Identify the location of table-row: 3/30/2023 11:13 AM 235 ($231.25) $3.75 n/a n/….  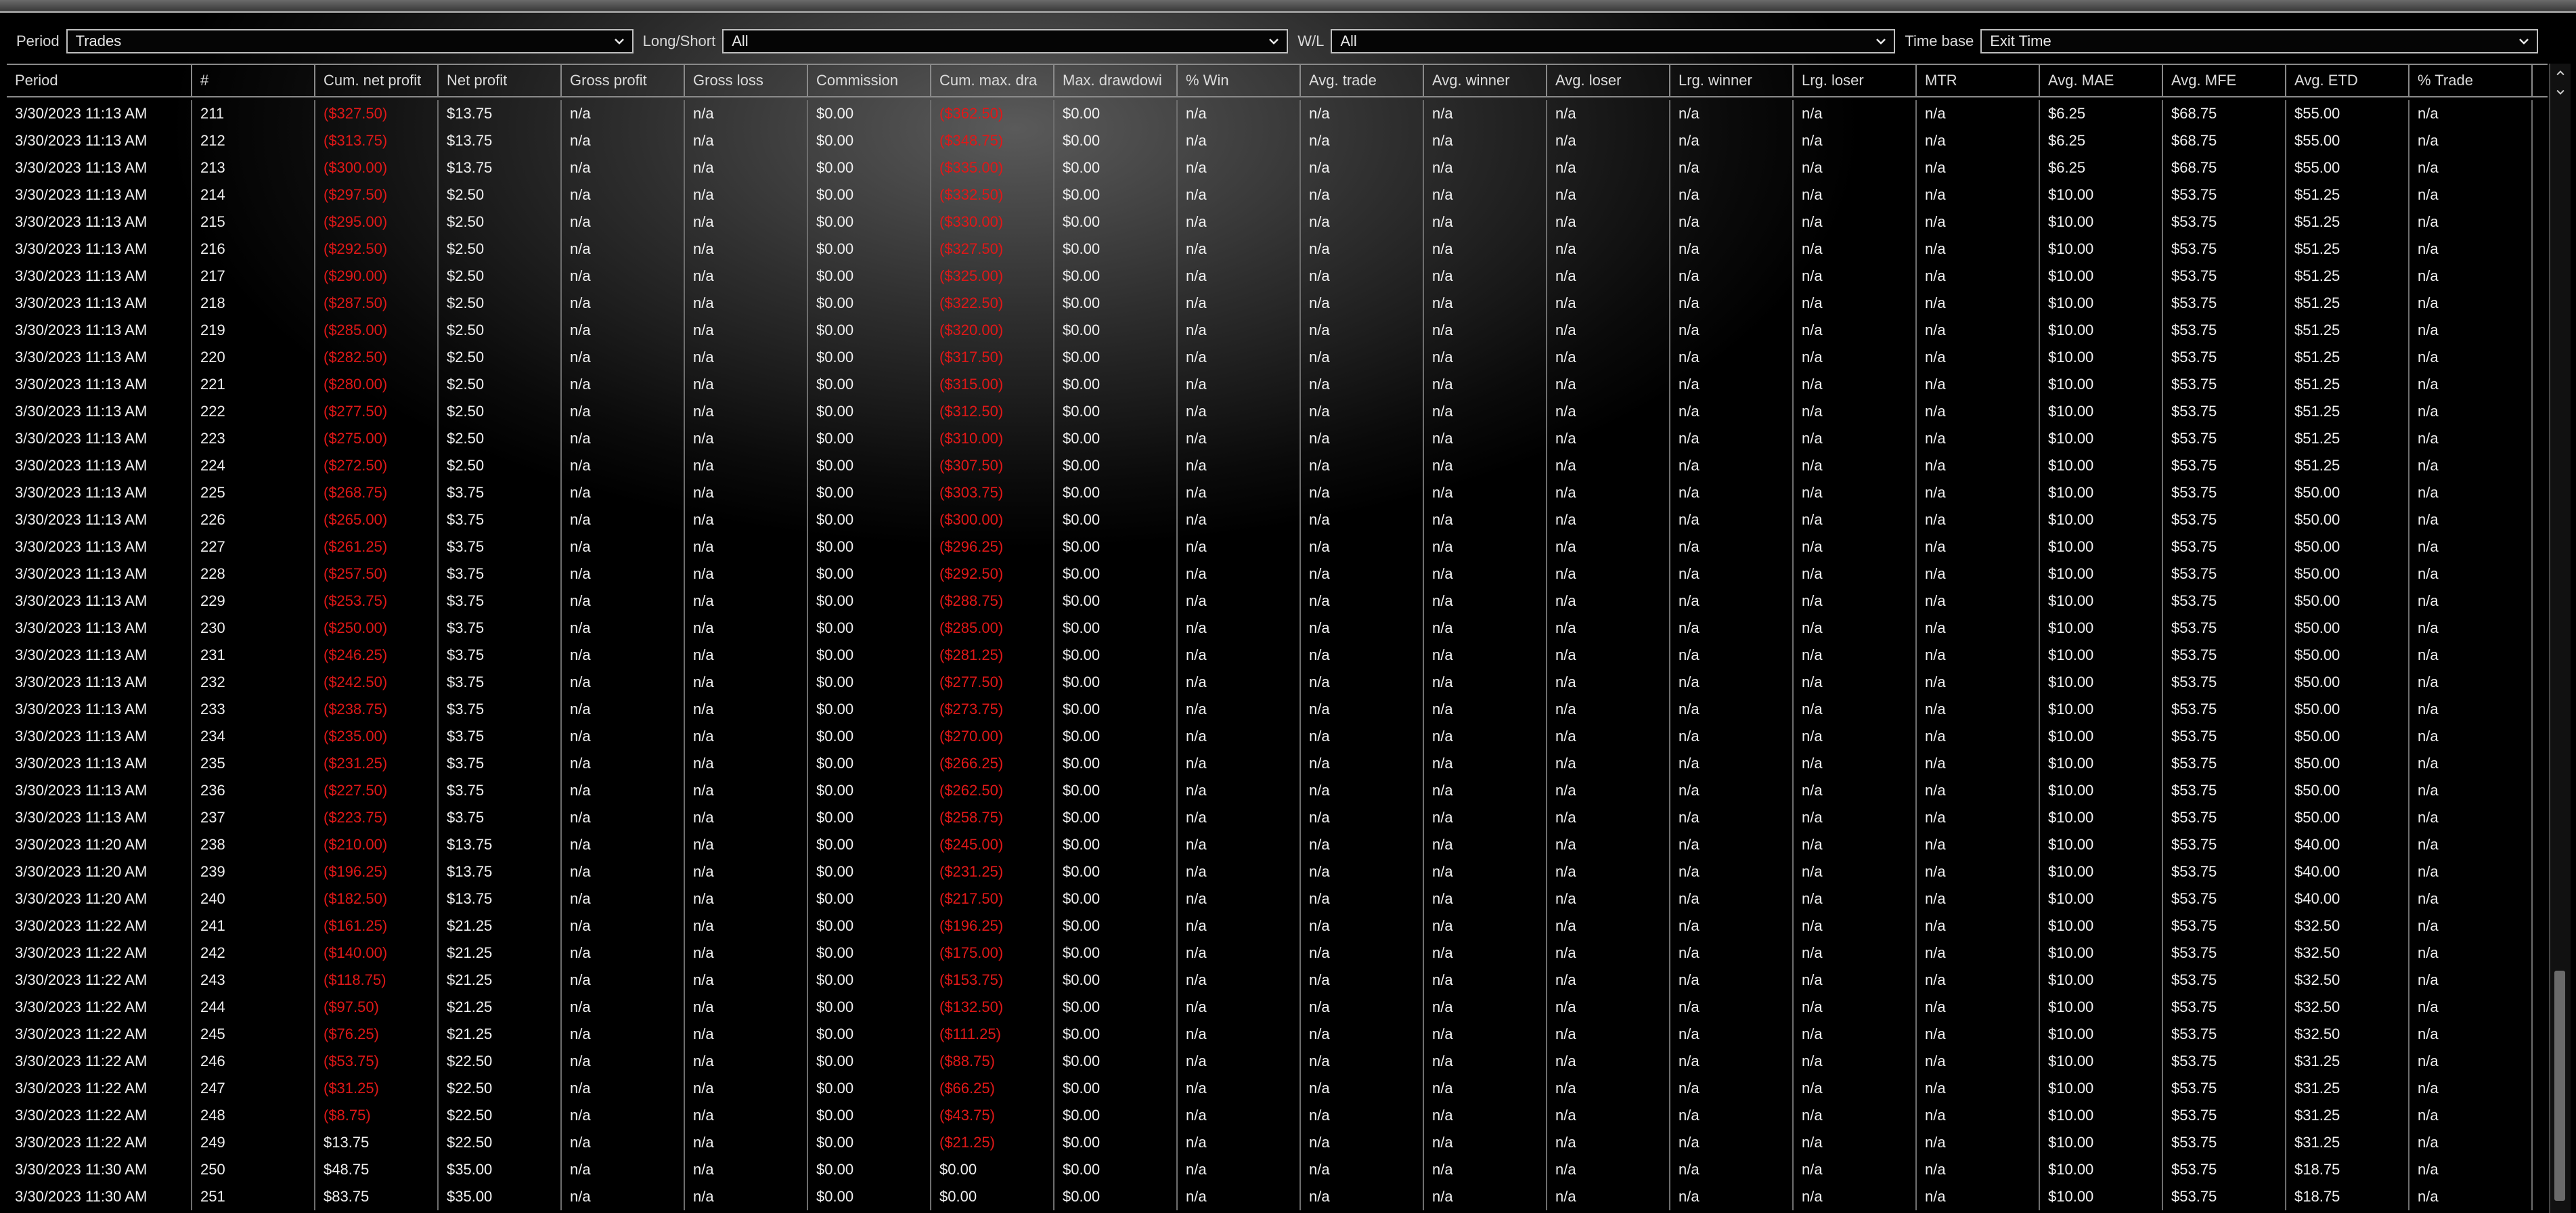
(1277, 763).